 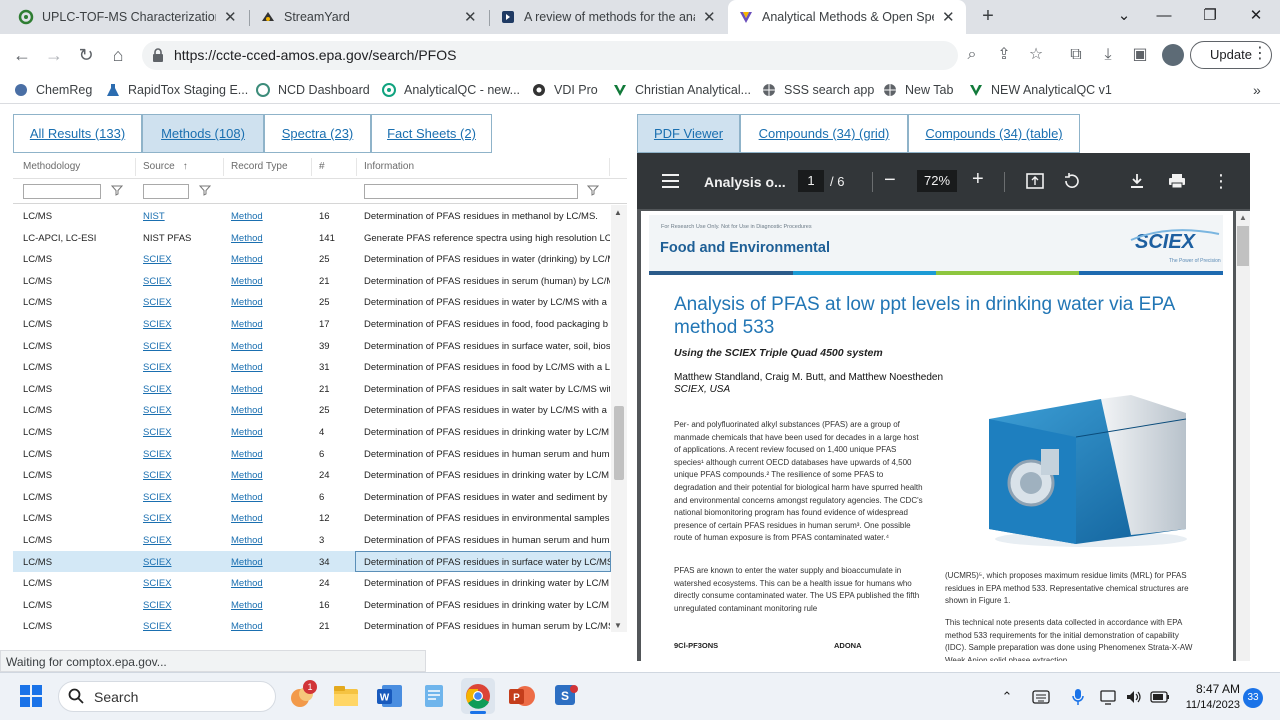 I want to click on windows-start-icon, so click(x=31, y=696).